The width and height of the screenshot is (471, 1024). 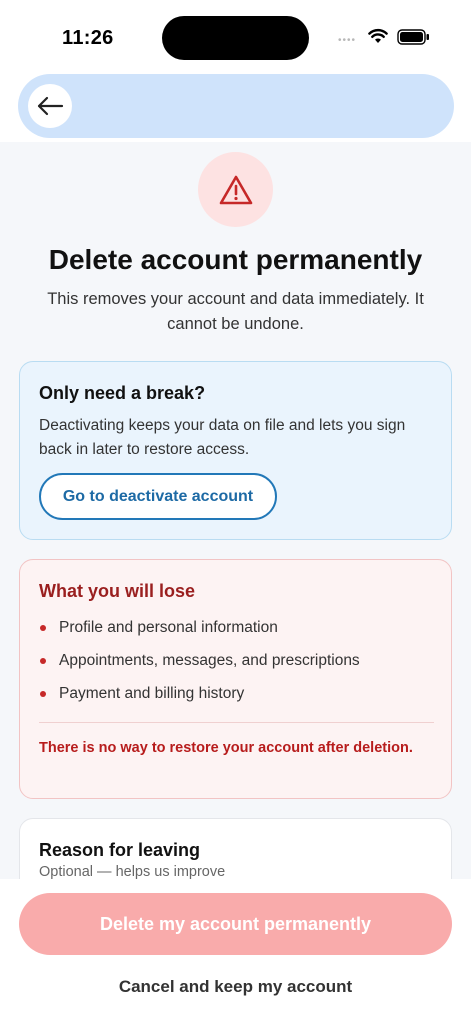 I want to click on dynamic-island, so click(x=235, y=38).